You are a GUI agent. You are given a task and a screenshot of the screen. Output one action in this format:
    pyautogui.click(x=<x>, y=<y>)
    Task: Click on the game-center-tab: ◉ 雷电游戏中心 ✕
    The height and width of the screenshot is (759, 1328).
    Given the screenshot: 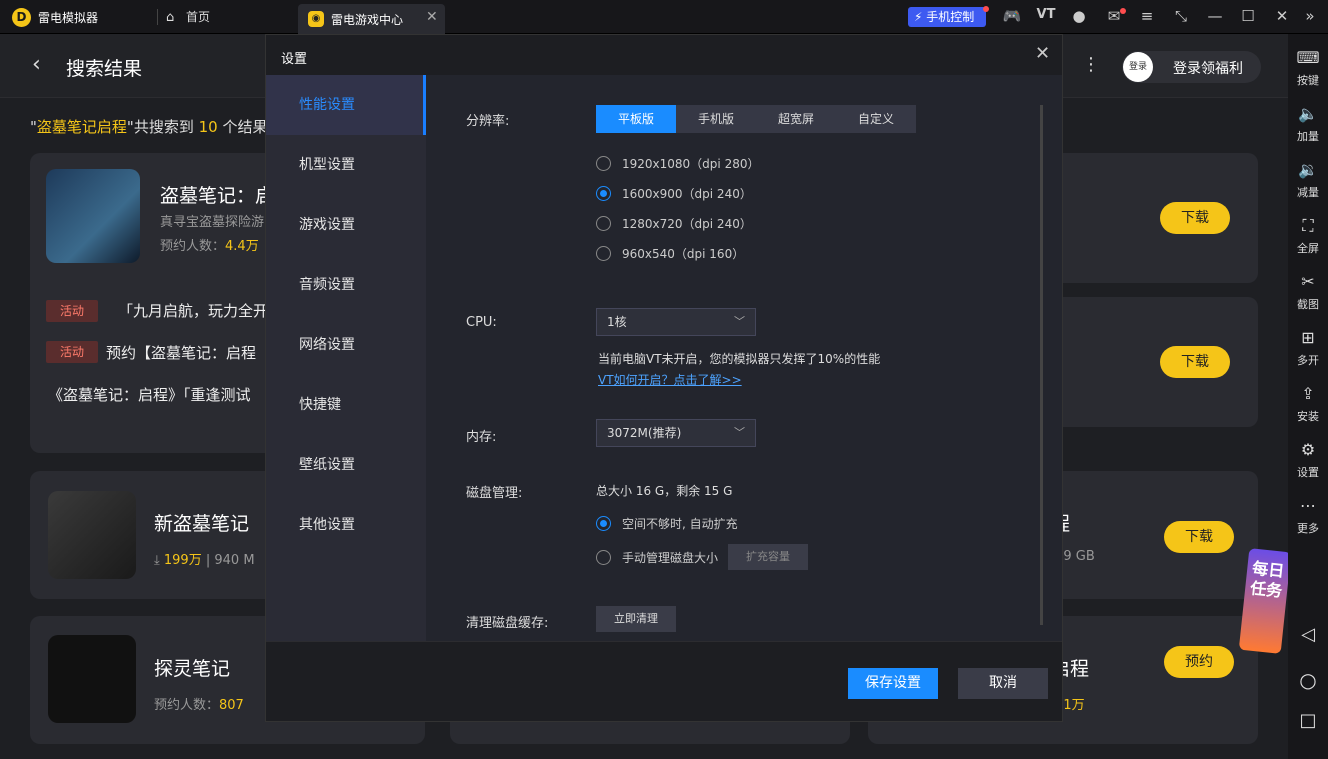 What is the action you would take?
    pyautogui.click(x=371, y=19)
    